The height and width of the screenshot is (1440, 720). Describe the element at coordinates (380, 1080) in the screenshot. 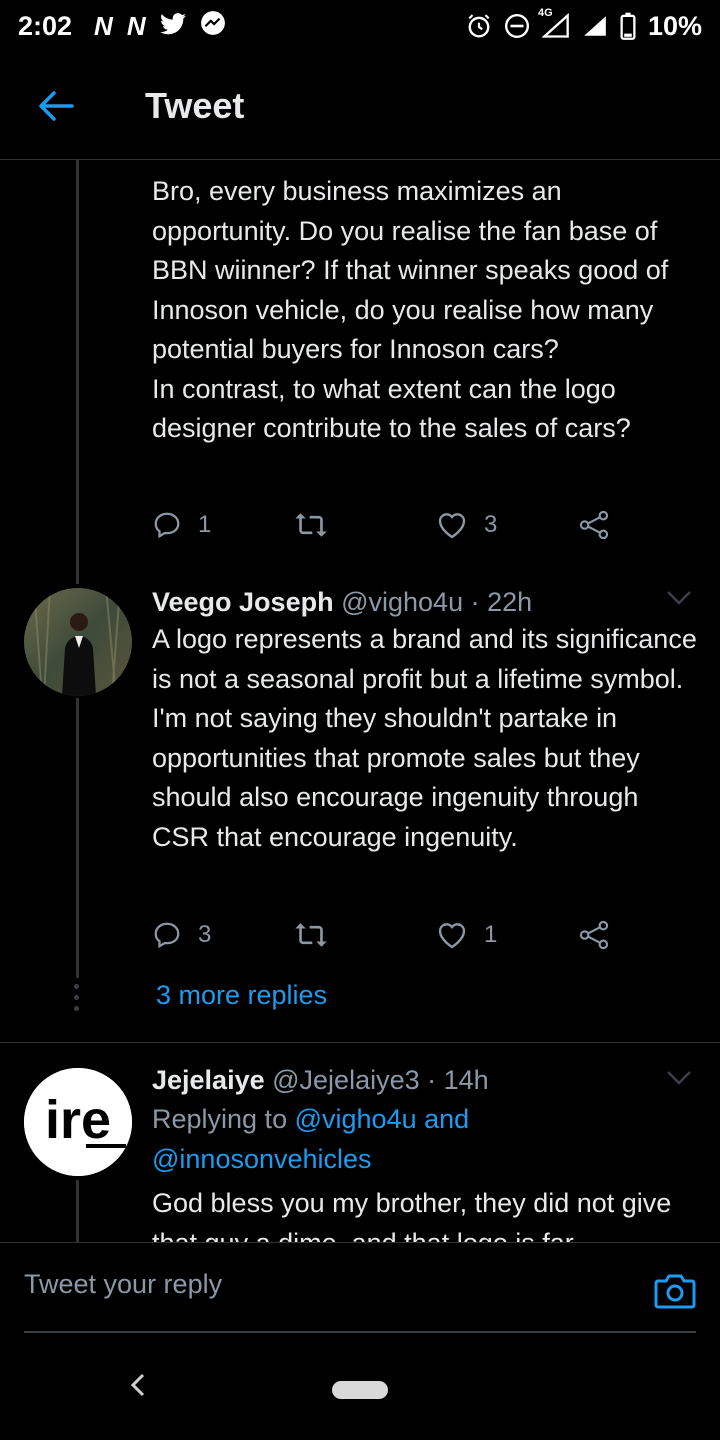

I see `user-handle: @Jejelaiye3 · 14h` at that location.